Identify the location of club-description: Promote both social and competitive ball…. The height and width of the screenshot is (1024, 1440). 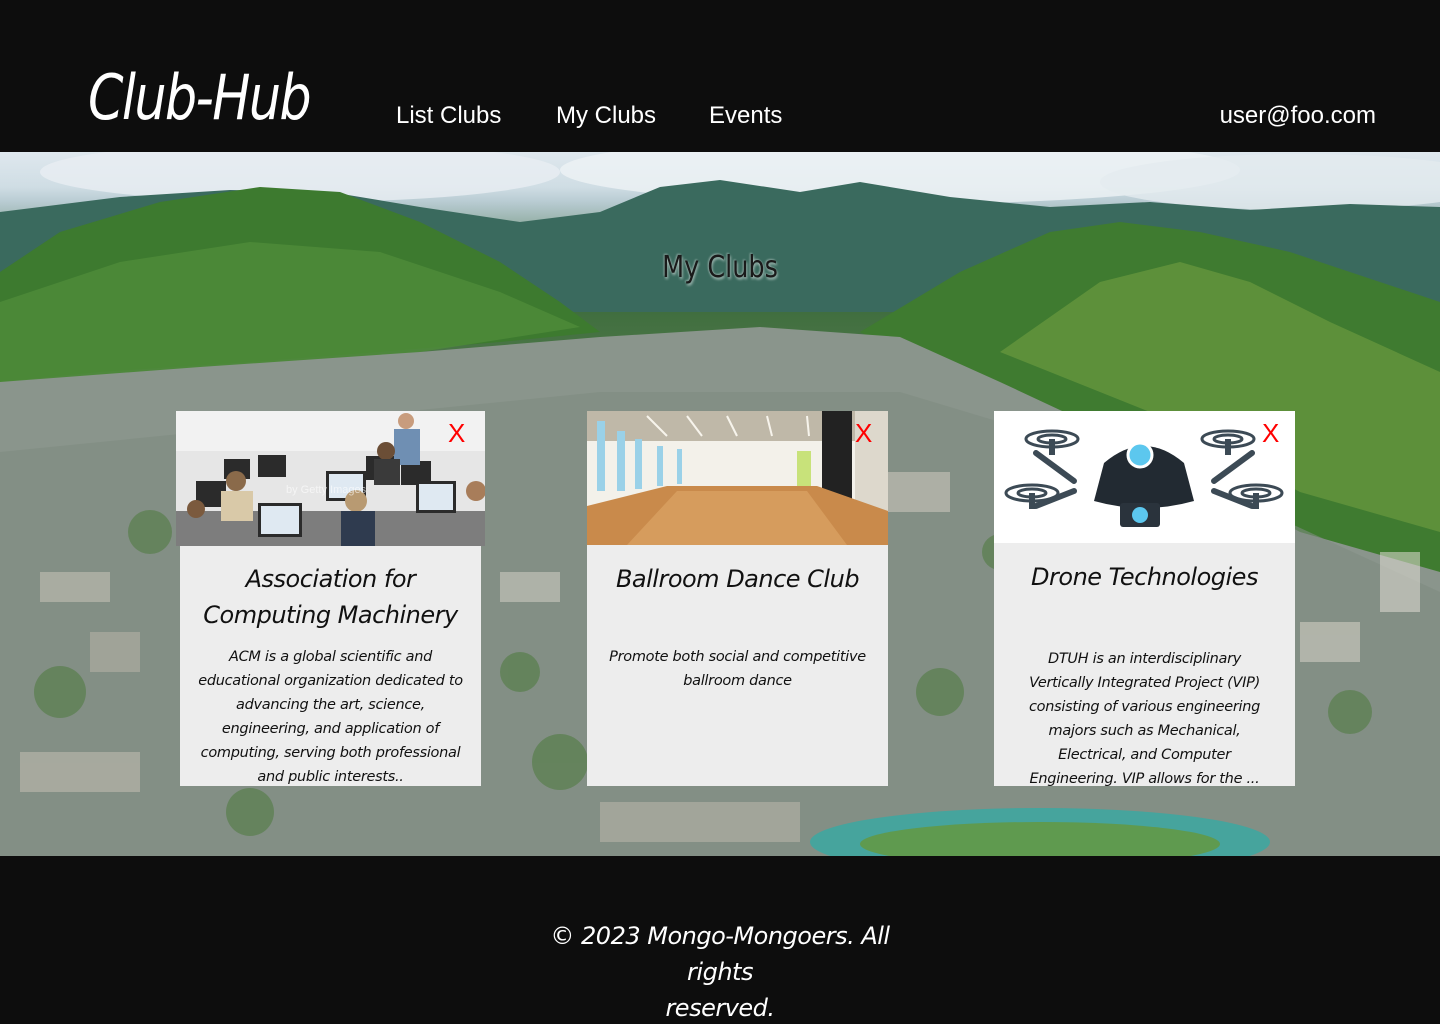
(737, 669).